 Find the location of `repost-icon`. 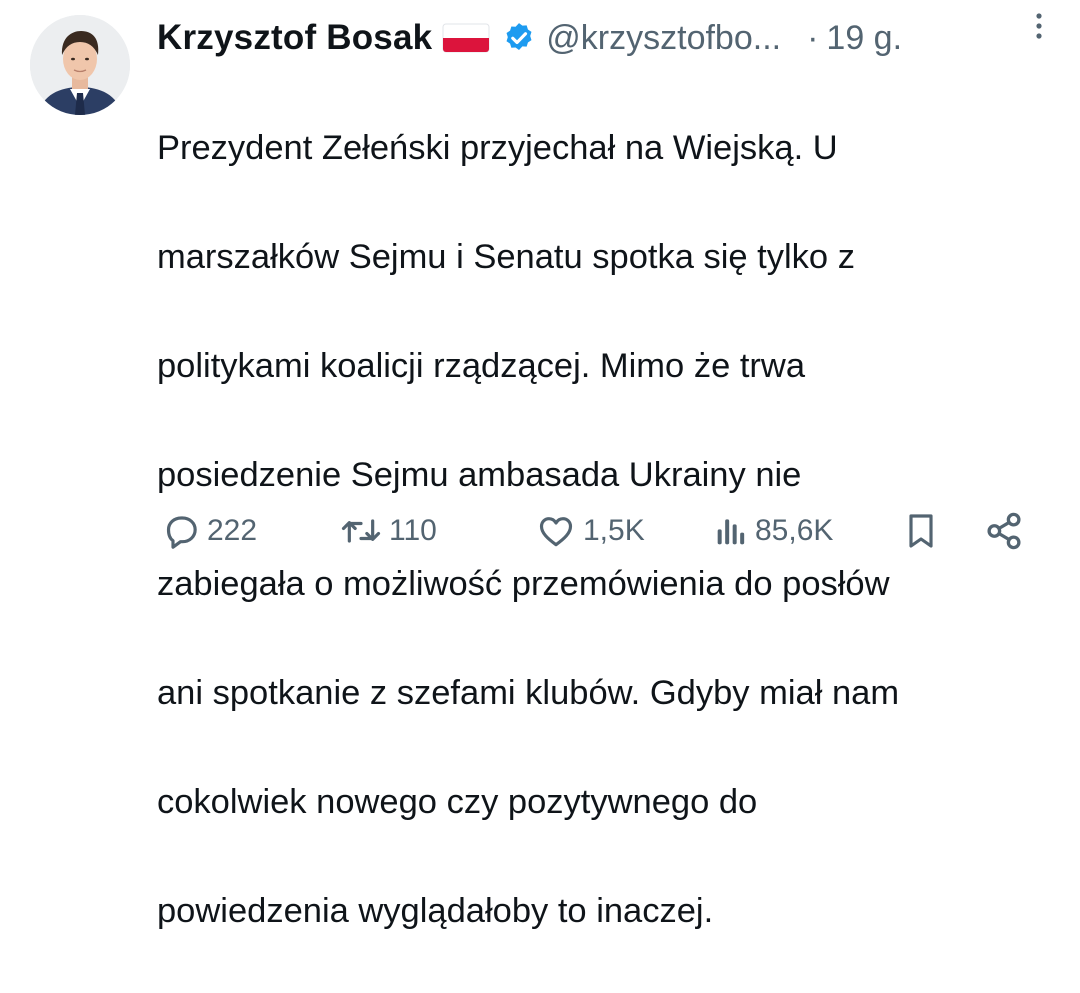

repost-icon is located at coordinates (361, 531).